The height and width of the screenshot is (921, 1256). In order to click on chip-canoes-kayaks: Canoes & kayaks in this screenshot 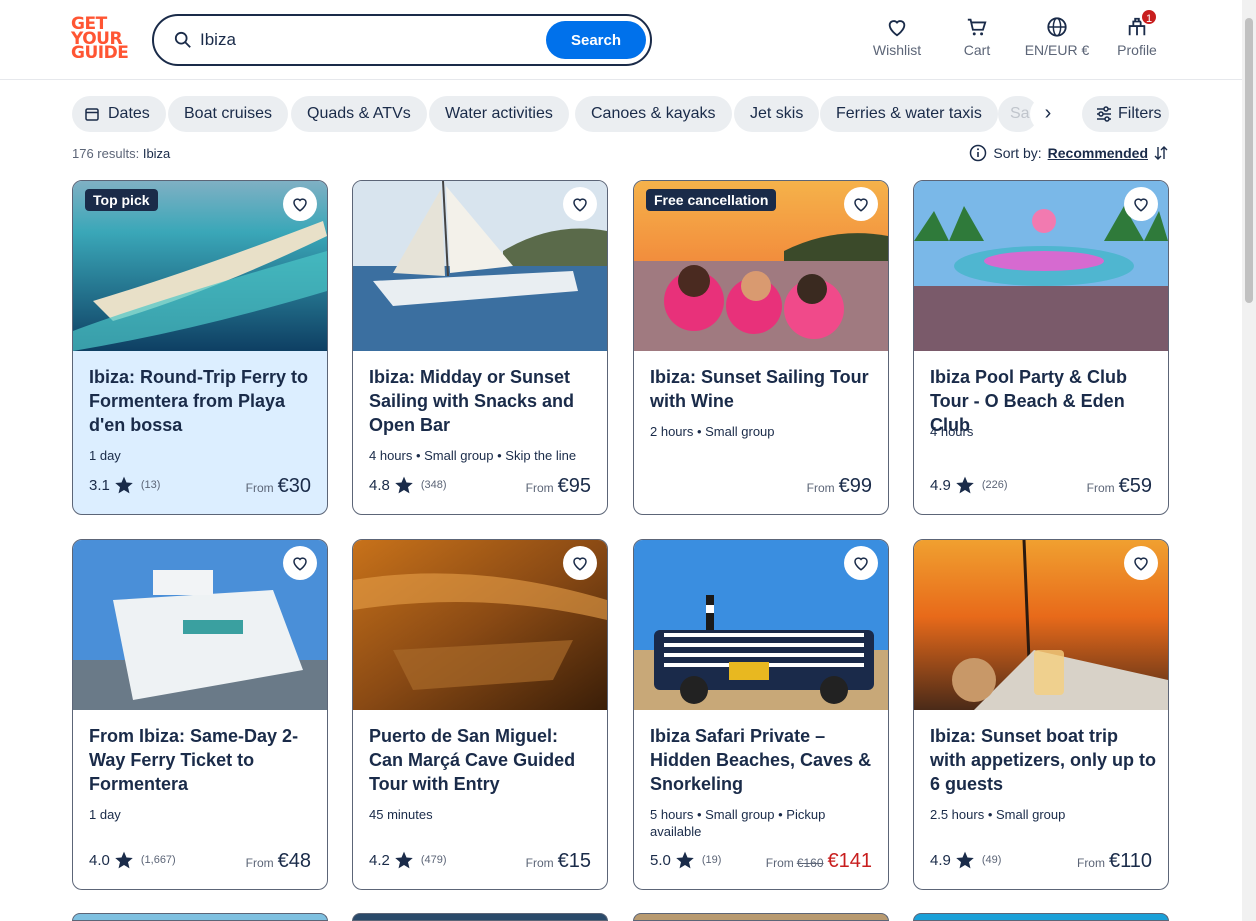, I will do `click(653, 114)`.